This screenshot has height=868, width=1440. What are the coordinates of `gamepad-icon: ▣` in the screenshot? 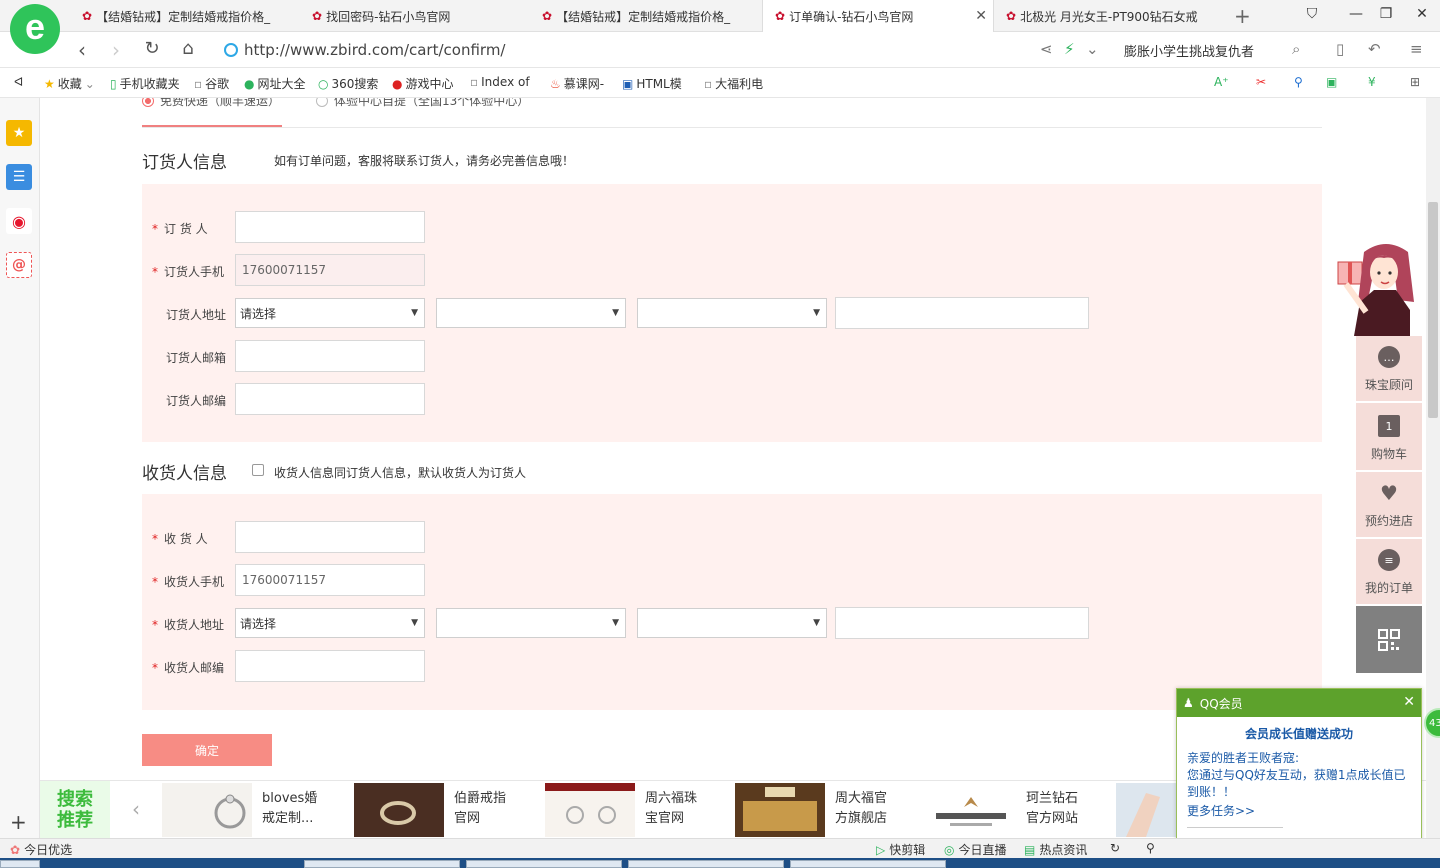 It's located at (1331, 82).